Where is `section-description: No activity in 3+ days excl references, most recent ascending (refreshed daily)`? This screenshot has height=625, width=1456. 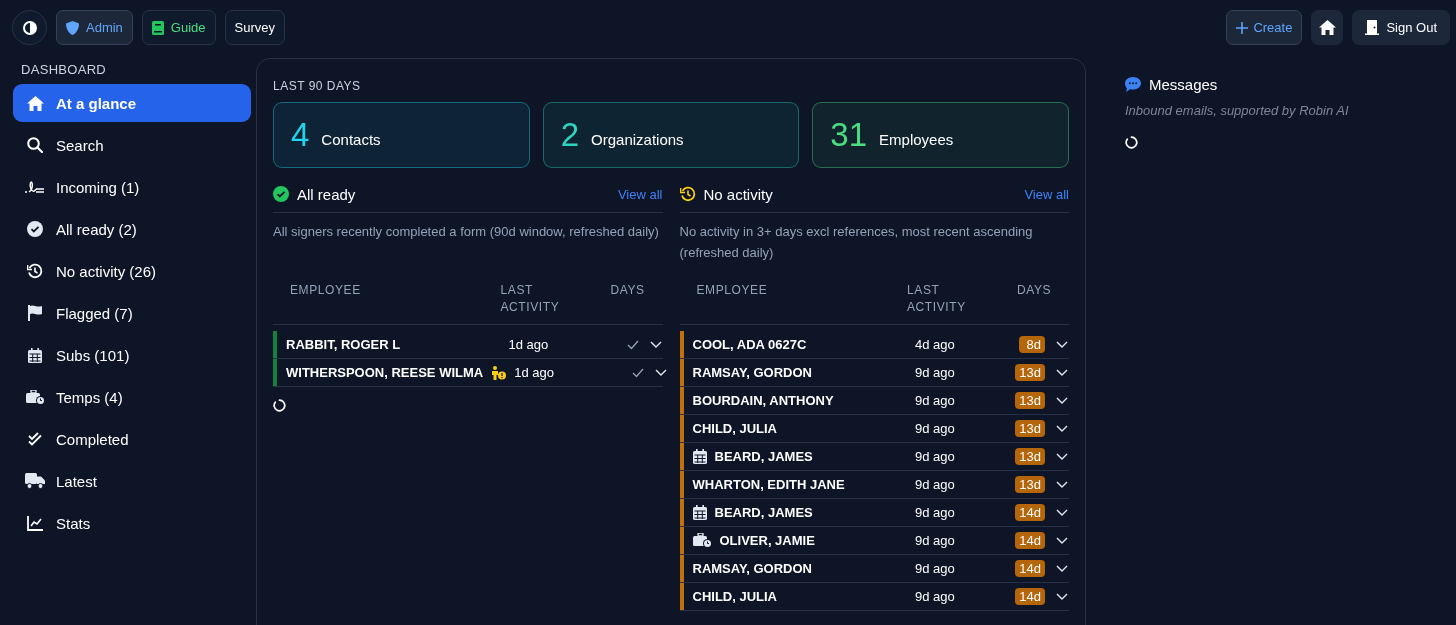 section-description: No activity in 3+ days excl references, most recent ascending (refreshed daily) is located at coordinates (856, 242).